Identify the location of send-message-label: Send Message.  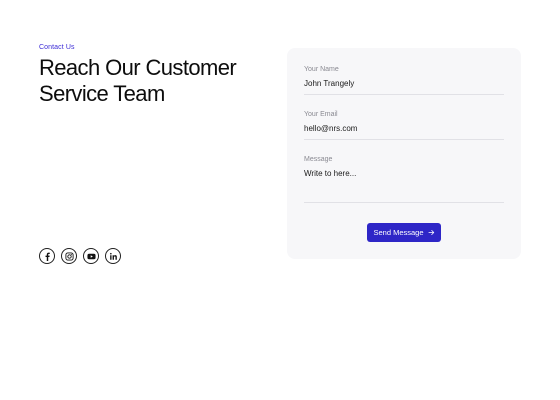
(398, 232).